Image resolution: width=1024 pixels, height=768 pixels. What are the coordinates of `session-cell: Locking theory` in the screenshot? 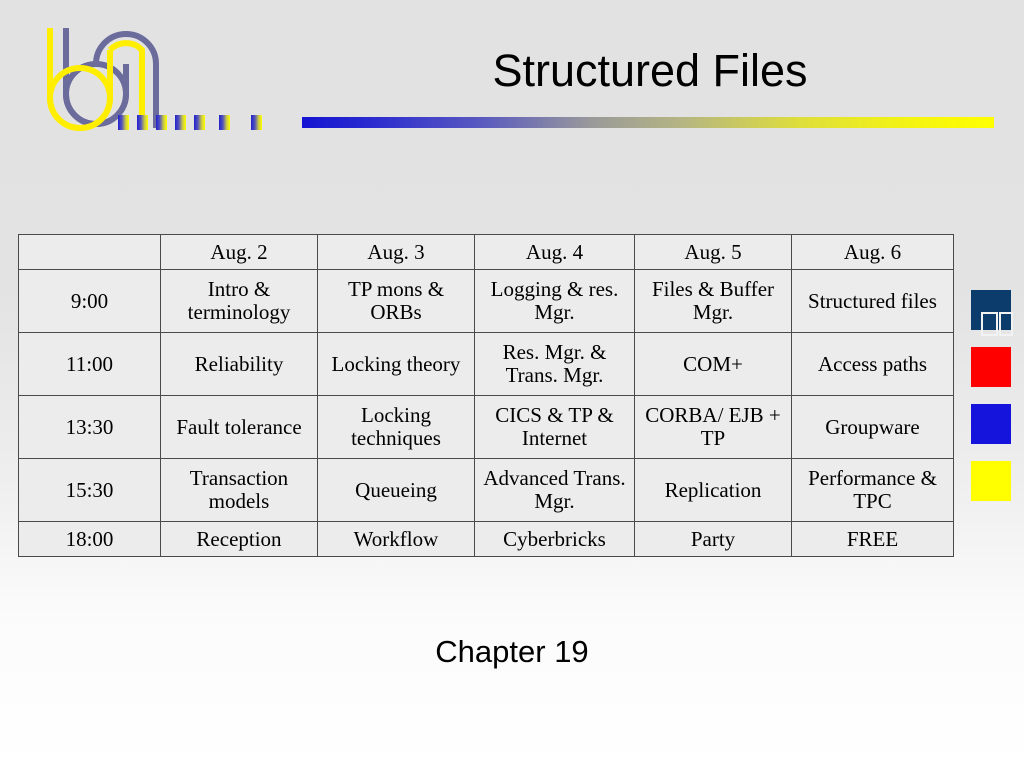 It's located at (396, 364).